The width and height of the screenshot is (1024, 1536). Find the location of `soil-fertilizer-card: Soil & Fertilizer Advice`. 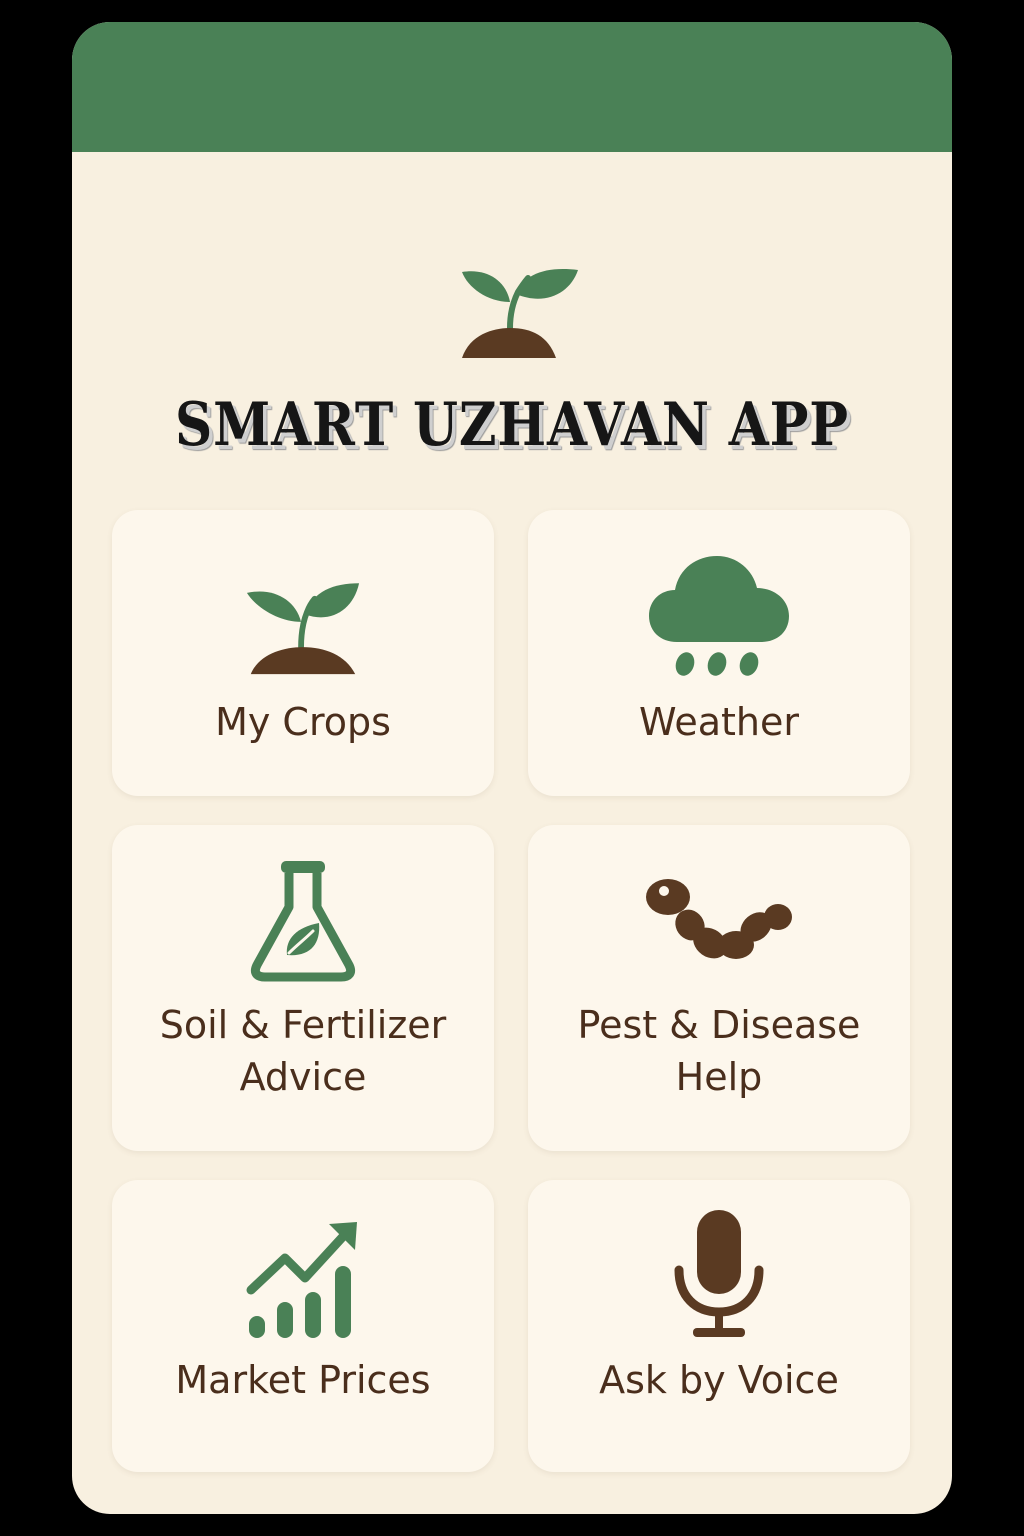

soil-fertilizer-card: Soil & Fertilizer Advice is located at coordinates (303, 988).